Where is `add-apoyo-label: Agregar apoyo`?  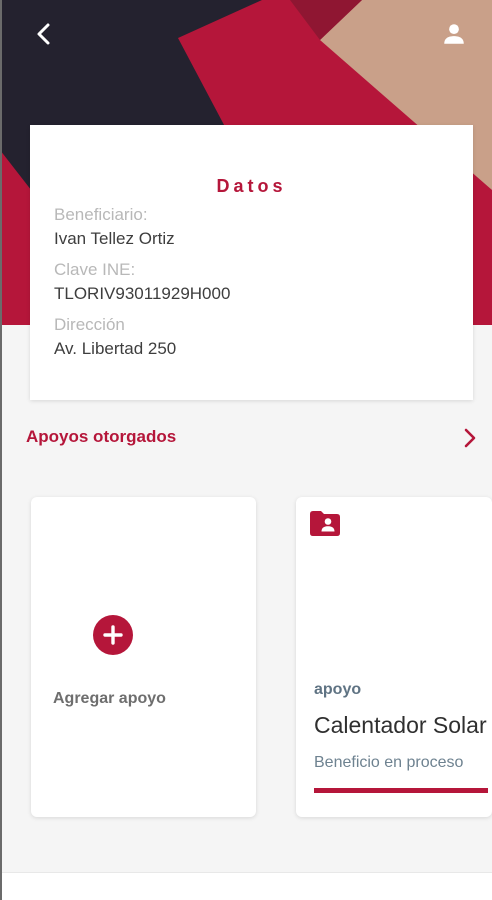 add-apoyo-label: Agregar apoyo is located at coordinates (109, 698).